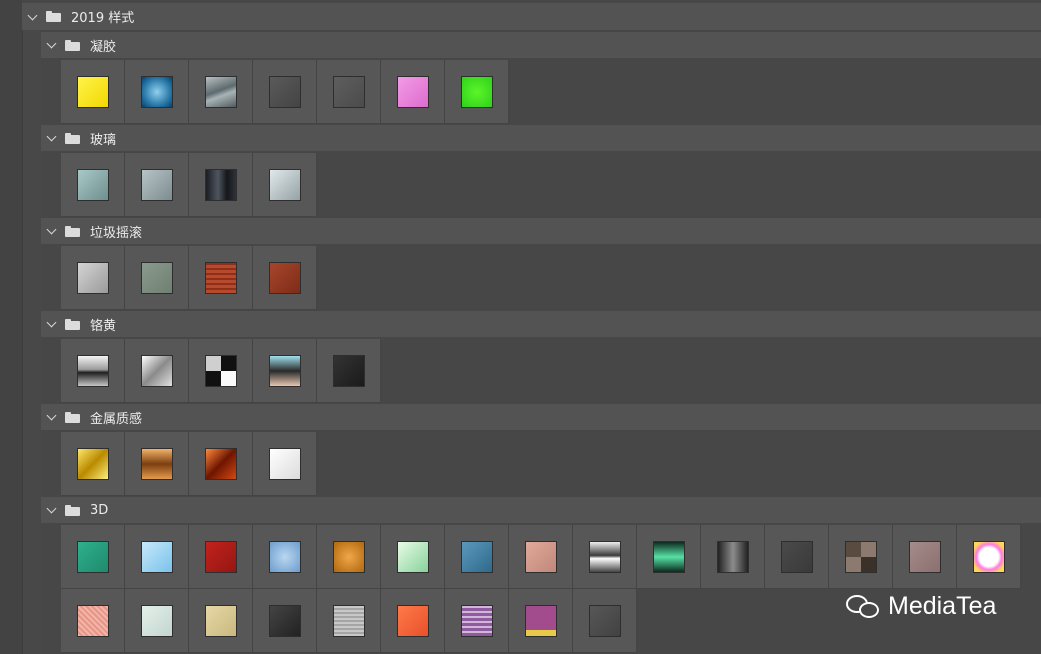 The width and height of the screenshot is (1041, 654). What do you see at coordinates (541, 45) in the screenshot?
I see `folder-header: 凝胶` at bounding box center [541, 45].